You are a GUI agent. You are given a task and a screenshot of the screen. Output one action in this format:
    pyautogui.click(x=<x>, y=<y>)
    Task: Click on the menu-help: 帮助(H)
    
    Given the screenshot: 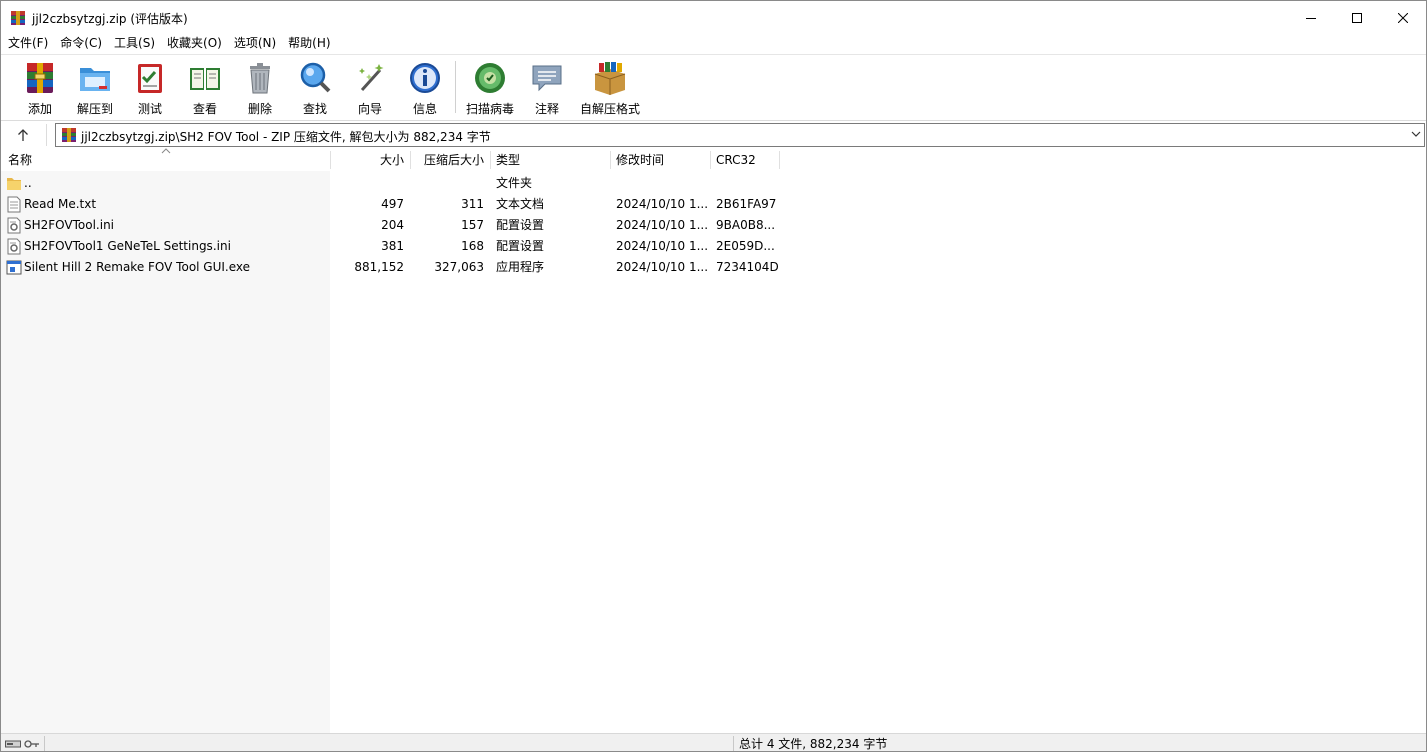 What is the action you would take?
    pyautogui.click(x=309, y=43)
    